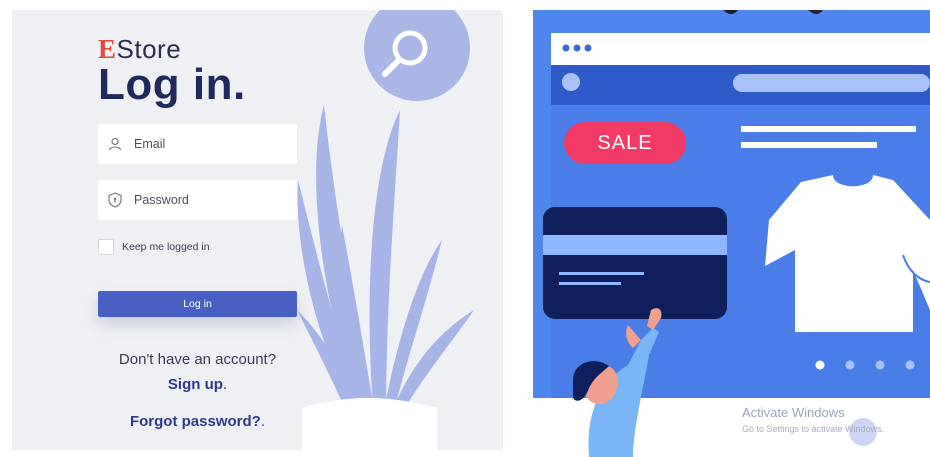 The image size is (930, 457). What do you see at coordinates (209, 200) in the screenshot?
I see `password-input` at bounding box center [209, 200].